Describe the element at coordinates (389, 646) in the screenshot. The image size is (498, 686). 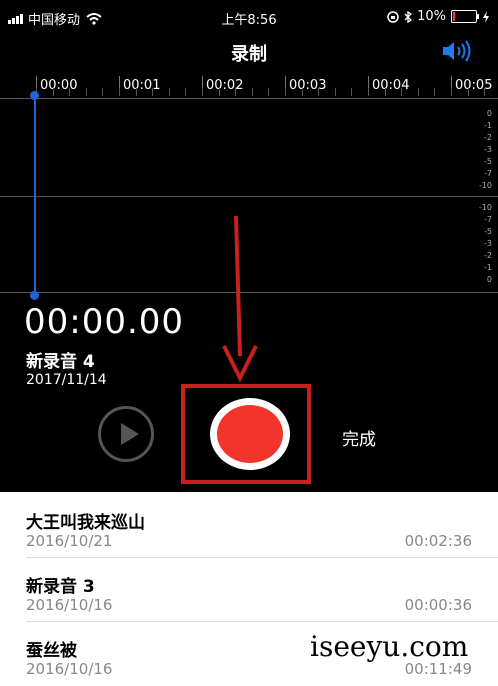
I see `watermark: iseeyu.com` at that location.